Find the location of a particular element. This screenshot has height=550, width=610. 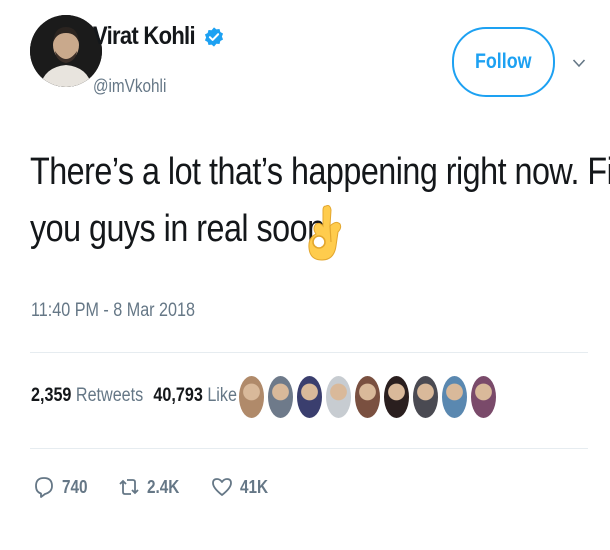

follow-button: Follow is located at coordinates (503, 62).